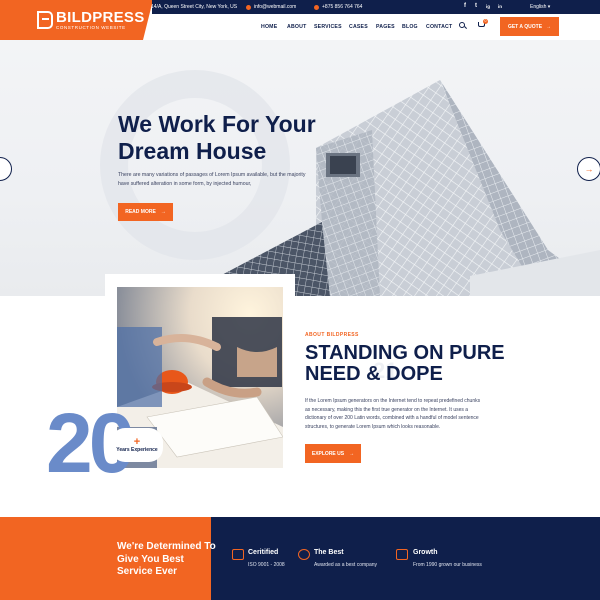 Image resolution: width=600 pixels, height=600 pixels. Describe the element at coordinates (248, 7) in the screenshot. I see `mail-icon` at that location.